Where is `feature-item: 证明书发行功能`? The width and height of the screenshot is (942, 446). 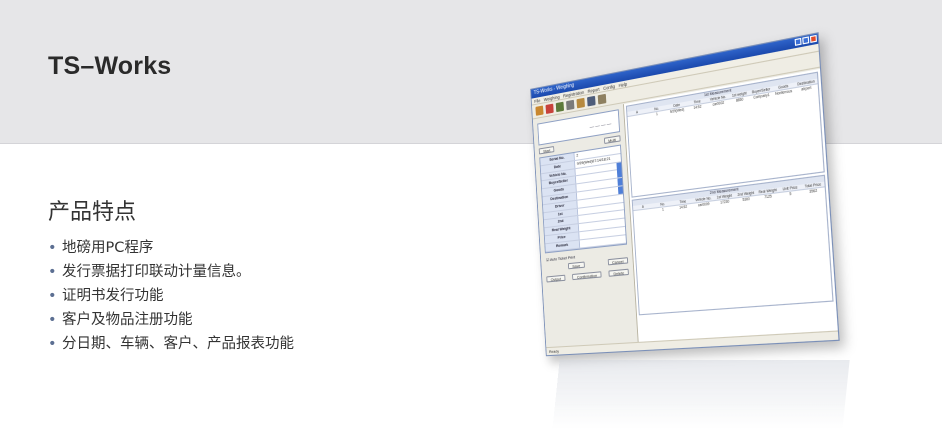 feature-item: 证明书发行功能 is located at coordinates (171, 296).